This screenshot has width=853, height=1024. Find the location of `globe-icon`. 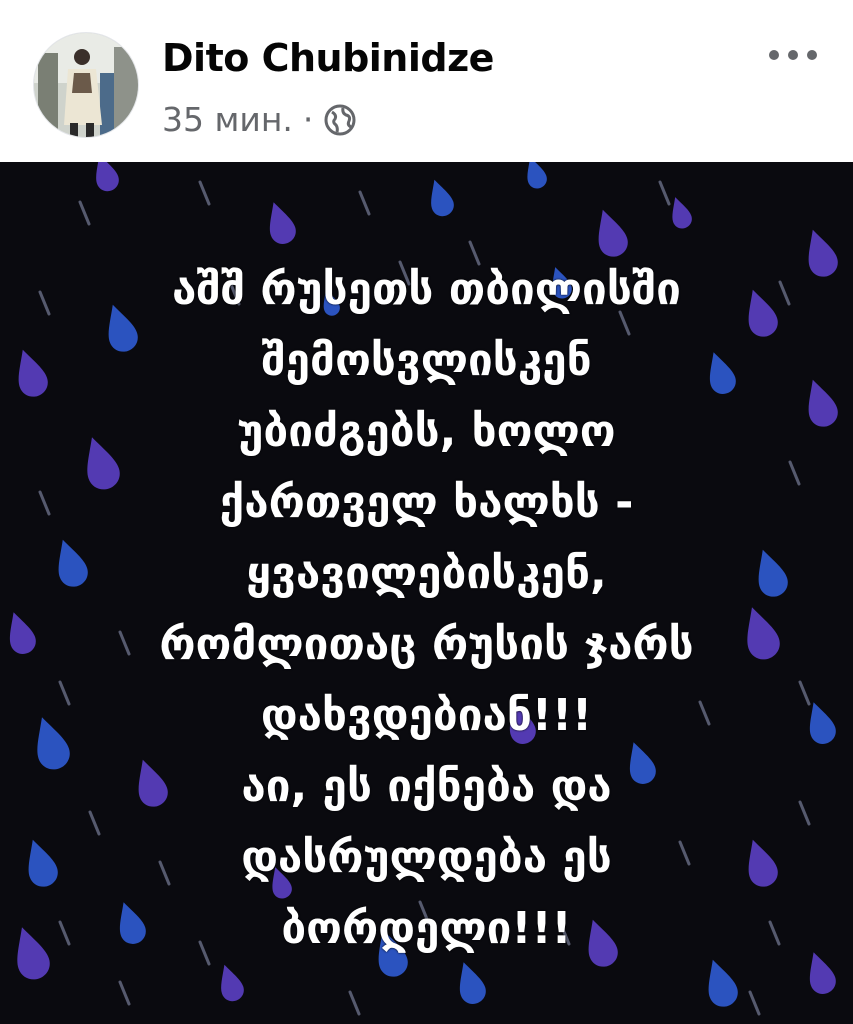

globe-icon is located at coordinates (340, 120).